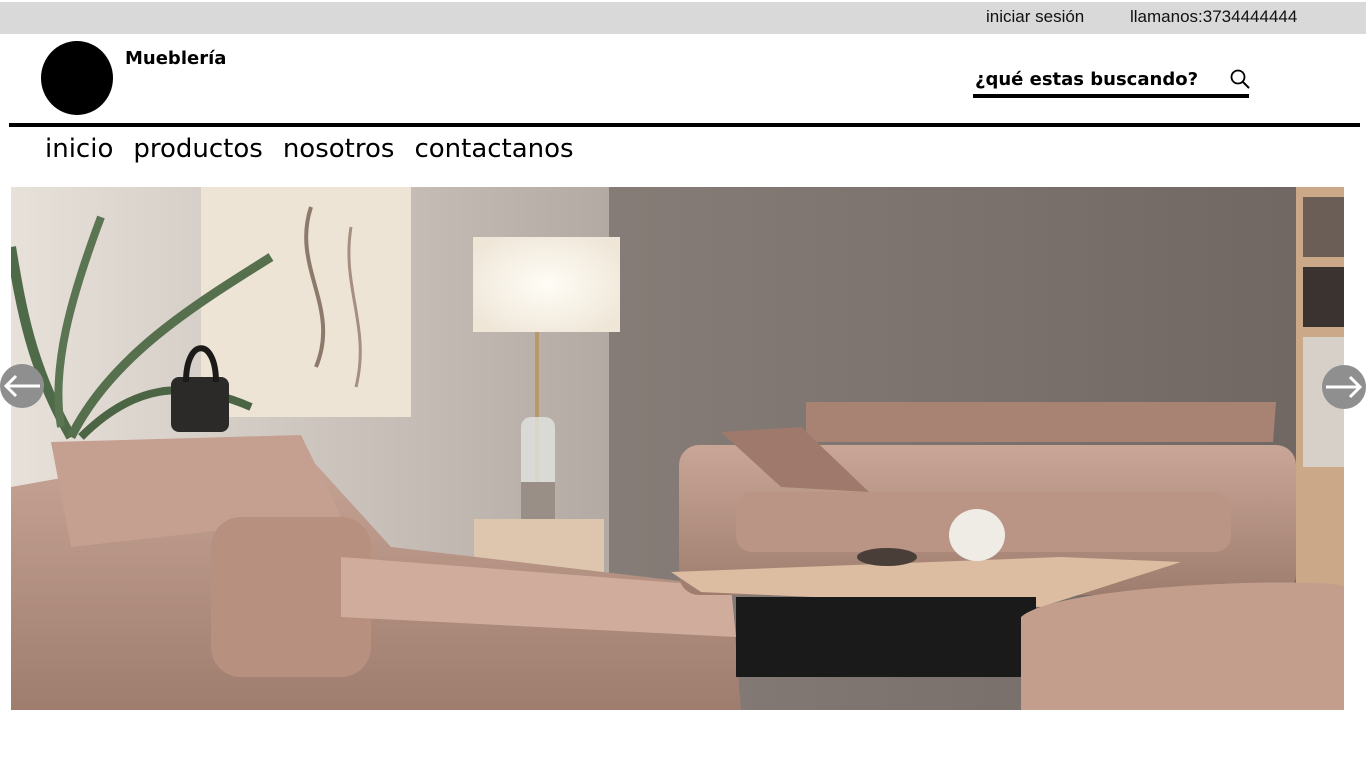  Describe the element at coordinates (683, 18) in the screenshot. I see `top-bar: iniciar sesión llamanos:3734444444` at that location.